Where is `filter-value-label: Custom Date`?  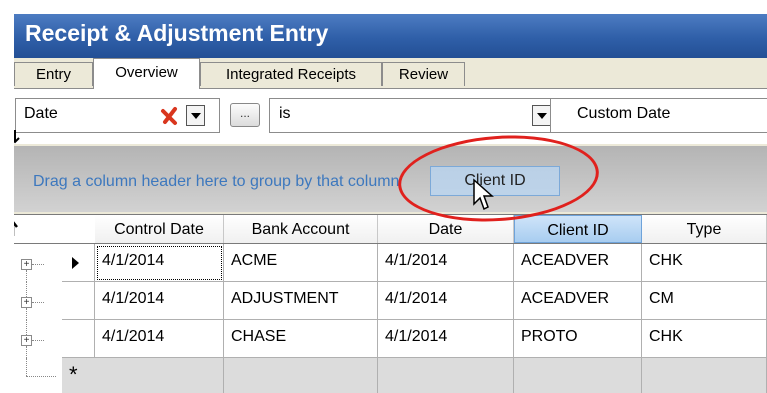 filter-value-label: Custom Date is located at coordinates (624, 113).